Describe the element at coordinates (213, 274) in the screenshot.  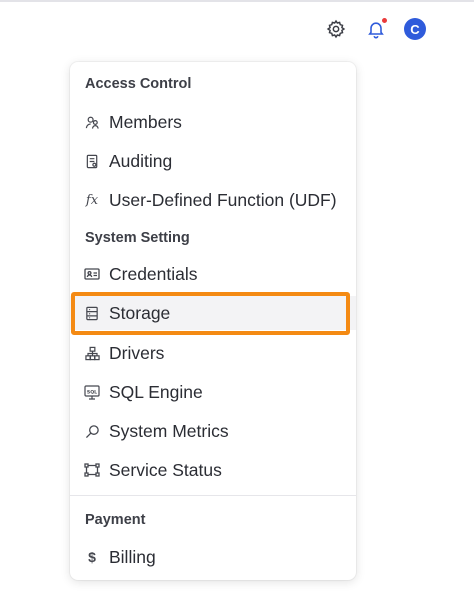
I see `menu-item-credentials: Credentials` at that location.